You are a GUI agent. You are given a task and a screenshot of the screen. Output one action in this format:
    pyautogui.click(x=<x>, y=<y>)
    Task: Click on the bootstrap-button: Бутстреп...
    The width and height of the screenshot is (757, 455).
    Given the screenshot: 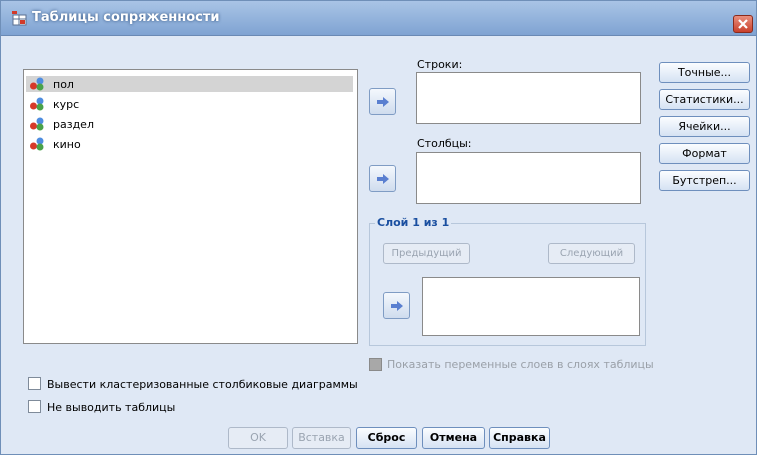 What is the action you would take?
    pyautogui.click(x=704, y=180)
    